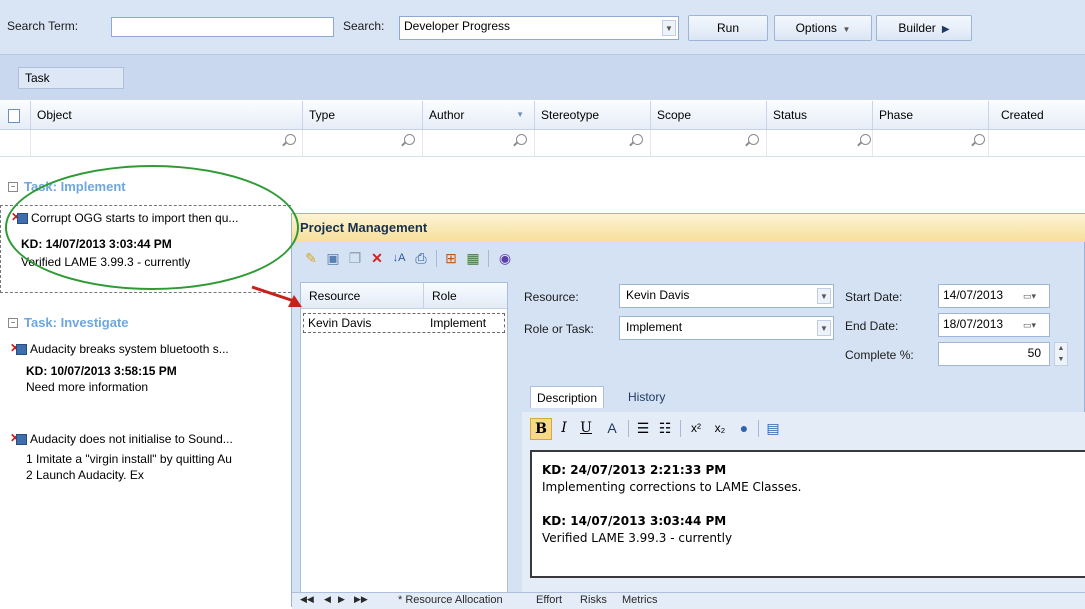 The image size is (1085, 609). What do you see at coordinates (1061, 354) in the screenshot?
I see `spinner-icon: ▲ ▼` at bounding box center [1061, 354].